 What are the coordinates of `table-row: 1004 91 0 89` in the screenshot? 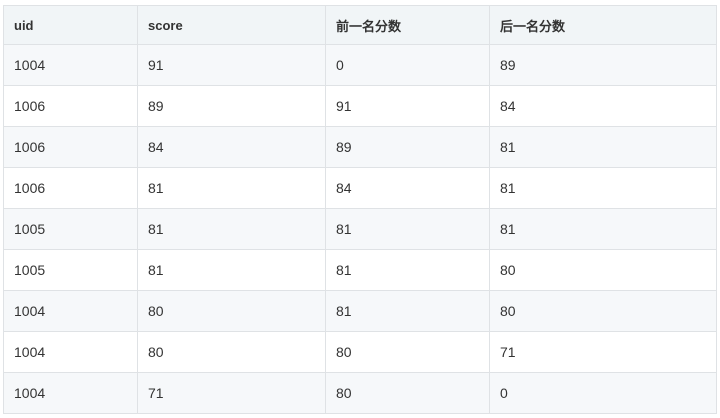 It's located at (360, 65).